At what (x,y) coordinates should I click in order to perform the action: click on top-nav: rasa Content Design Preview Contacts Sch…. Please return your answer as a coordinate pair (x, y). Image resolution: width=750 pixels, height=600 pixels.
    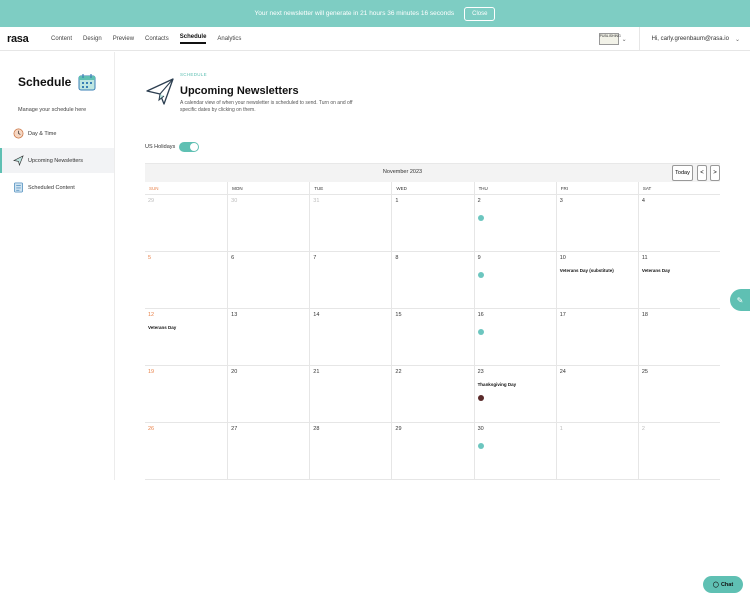
    Looking at the image, I should click on (375, 39).